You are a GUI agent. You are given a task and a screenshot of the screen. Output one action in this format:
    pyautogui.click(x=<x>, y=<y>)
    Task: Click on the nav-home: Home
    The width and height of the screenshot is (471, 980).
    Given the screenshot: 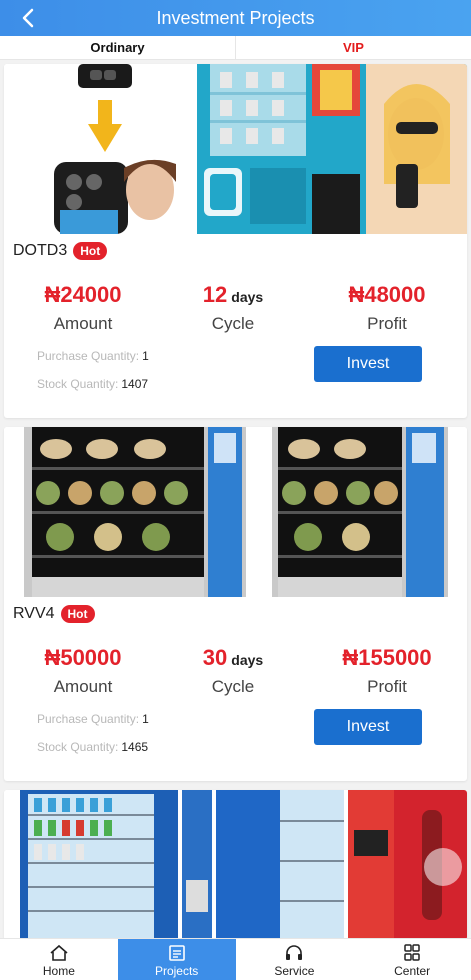 What is the action you would take?
    pyautogui.click(x=59, y=959)
    